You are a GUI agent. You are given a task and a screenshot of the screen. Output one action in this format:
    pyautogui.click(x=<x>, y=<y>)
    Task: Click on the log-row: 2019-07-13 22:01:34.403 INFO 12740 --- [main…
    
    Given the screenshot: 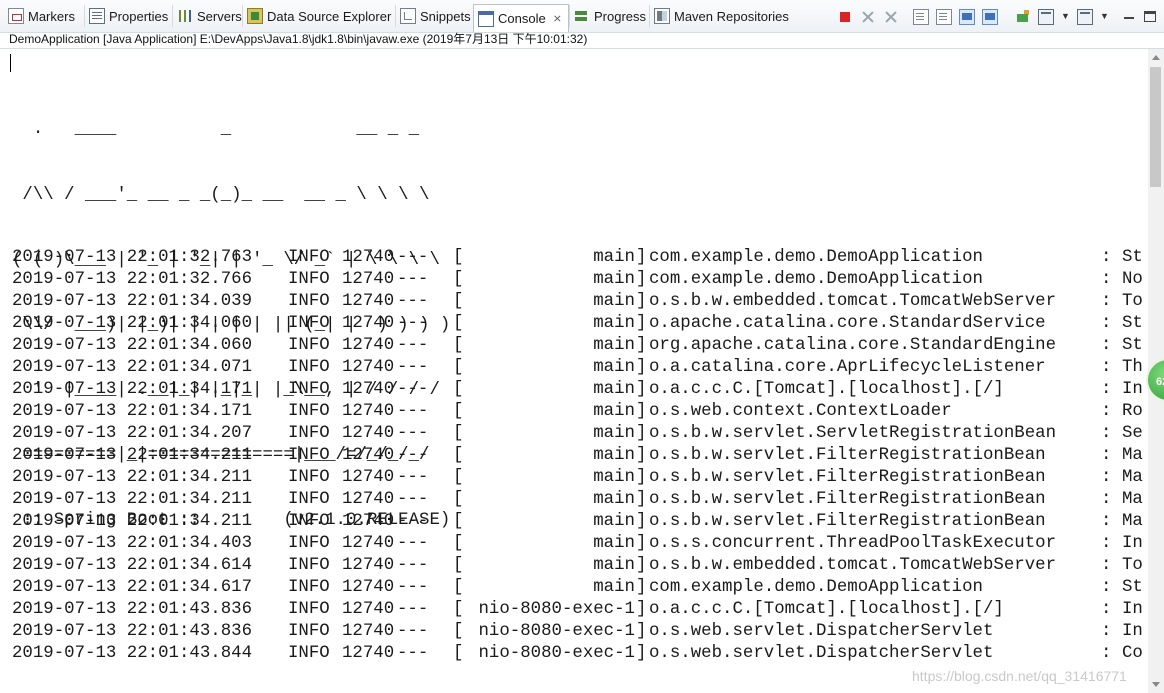 What is the action you would take?
    pyautogui.click(x=580, y=544)
    